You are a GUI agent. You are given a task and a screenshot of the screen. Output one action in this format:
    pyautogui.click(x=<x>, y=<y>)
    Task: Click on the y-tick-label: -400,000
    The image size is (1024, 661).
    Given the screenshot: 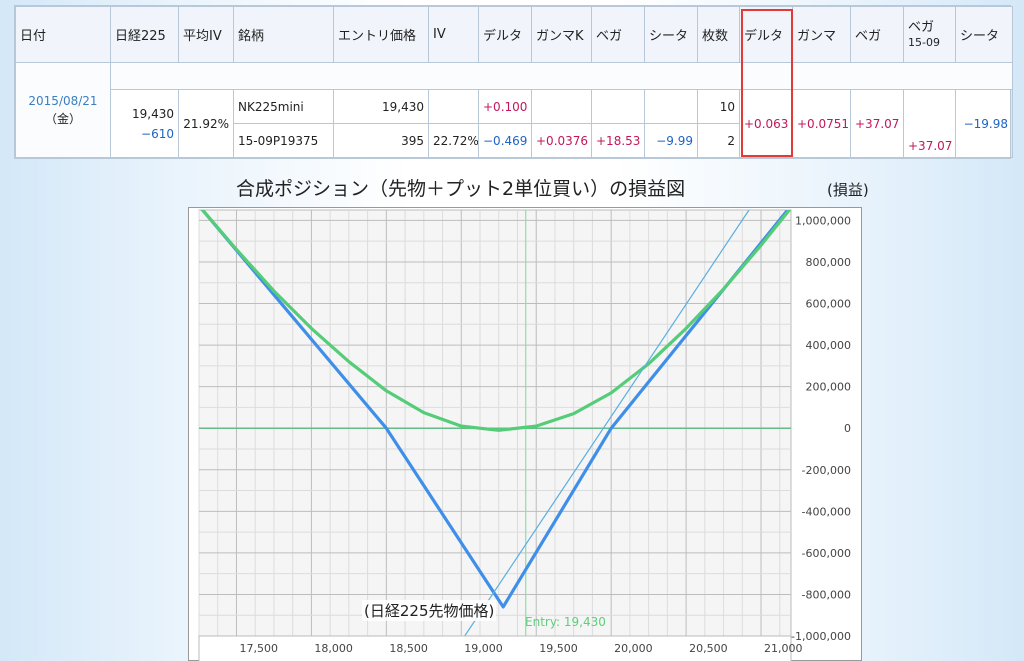 What is the action you would take?
    pyautogui.click(x=826, y=511)
    